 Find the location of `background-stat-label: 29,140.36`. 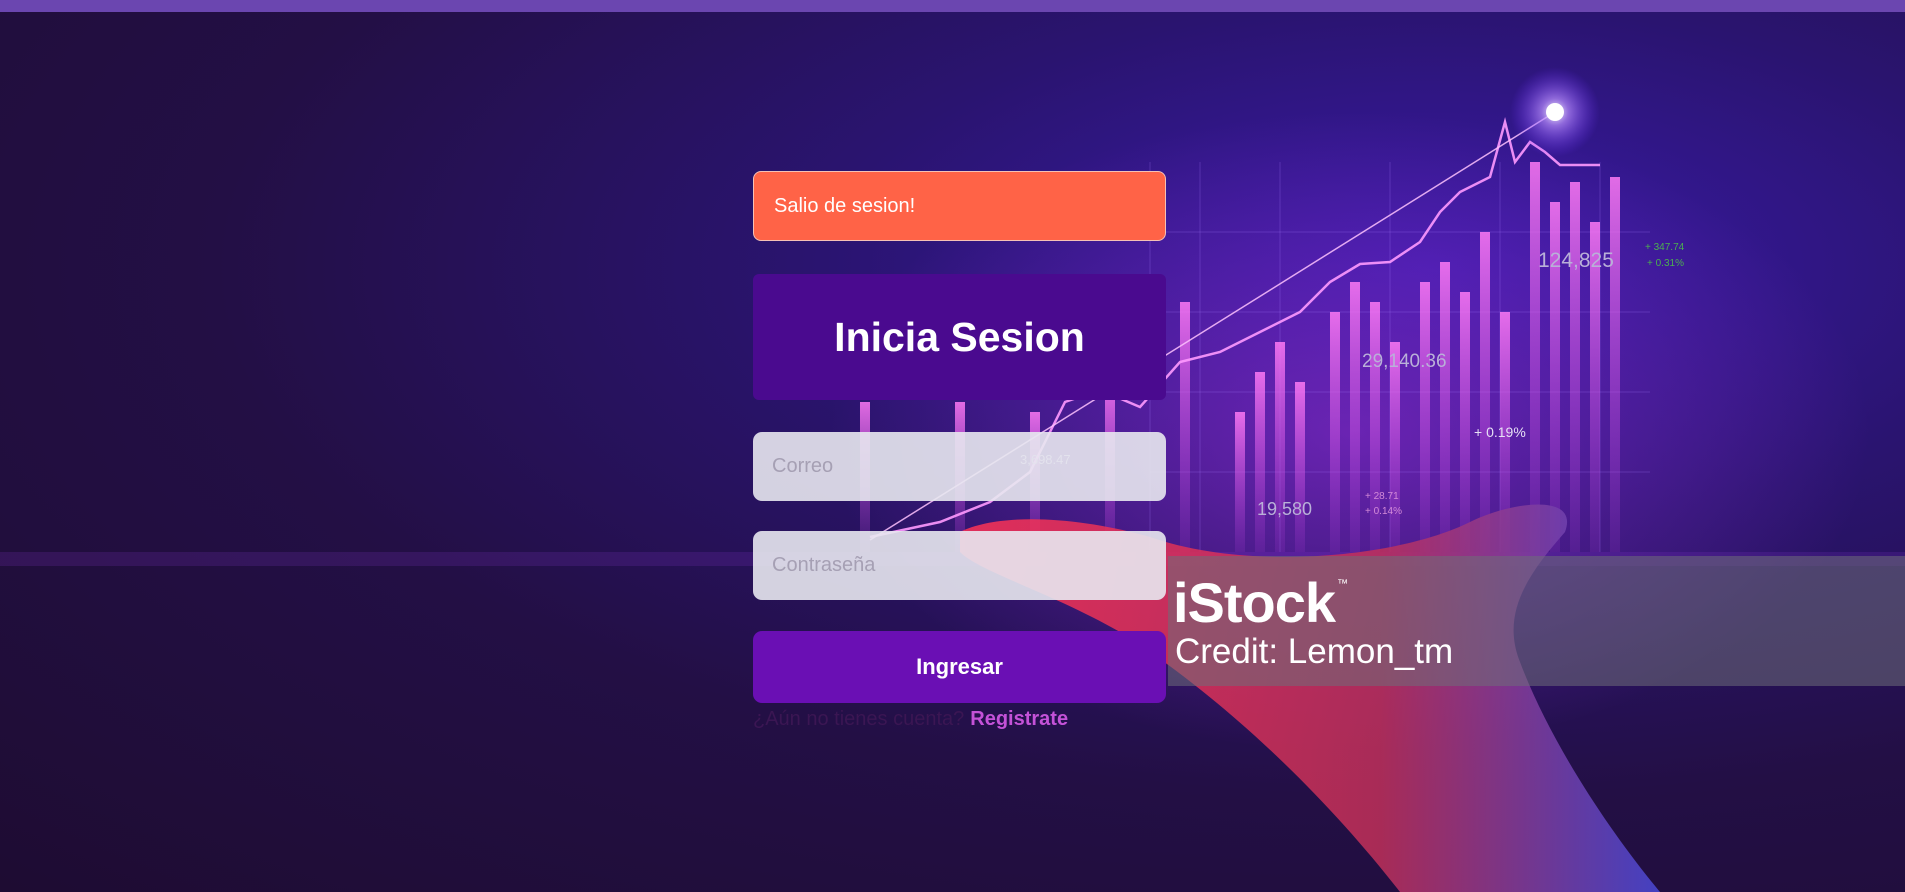

background-stat-label: 29,140.36 is located at coordinates (1404, 361).